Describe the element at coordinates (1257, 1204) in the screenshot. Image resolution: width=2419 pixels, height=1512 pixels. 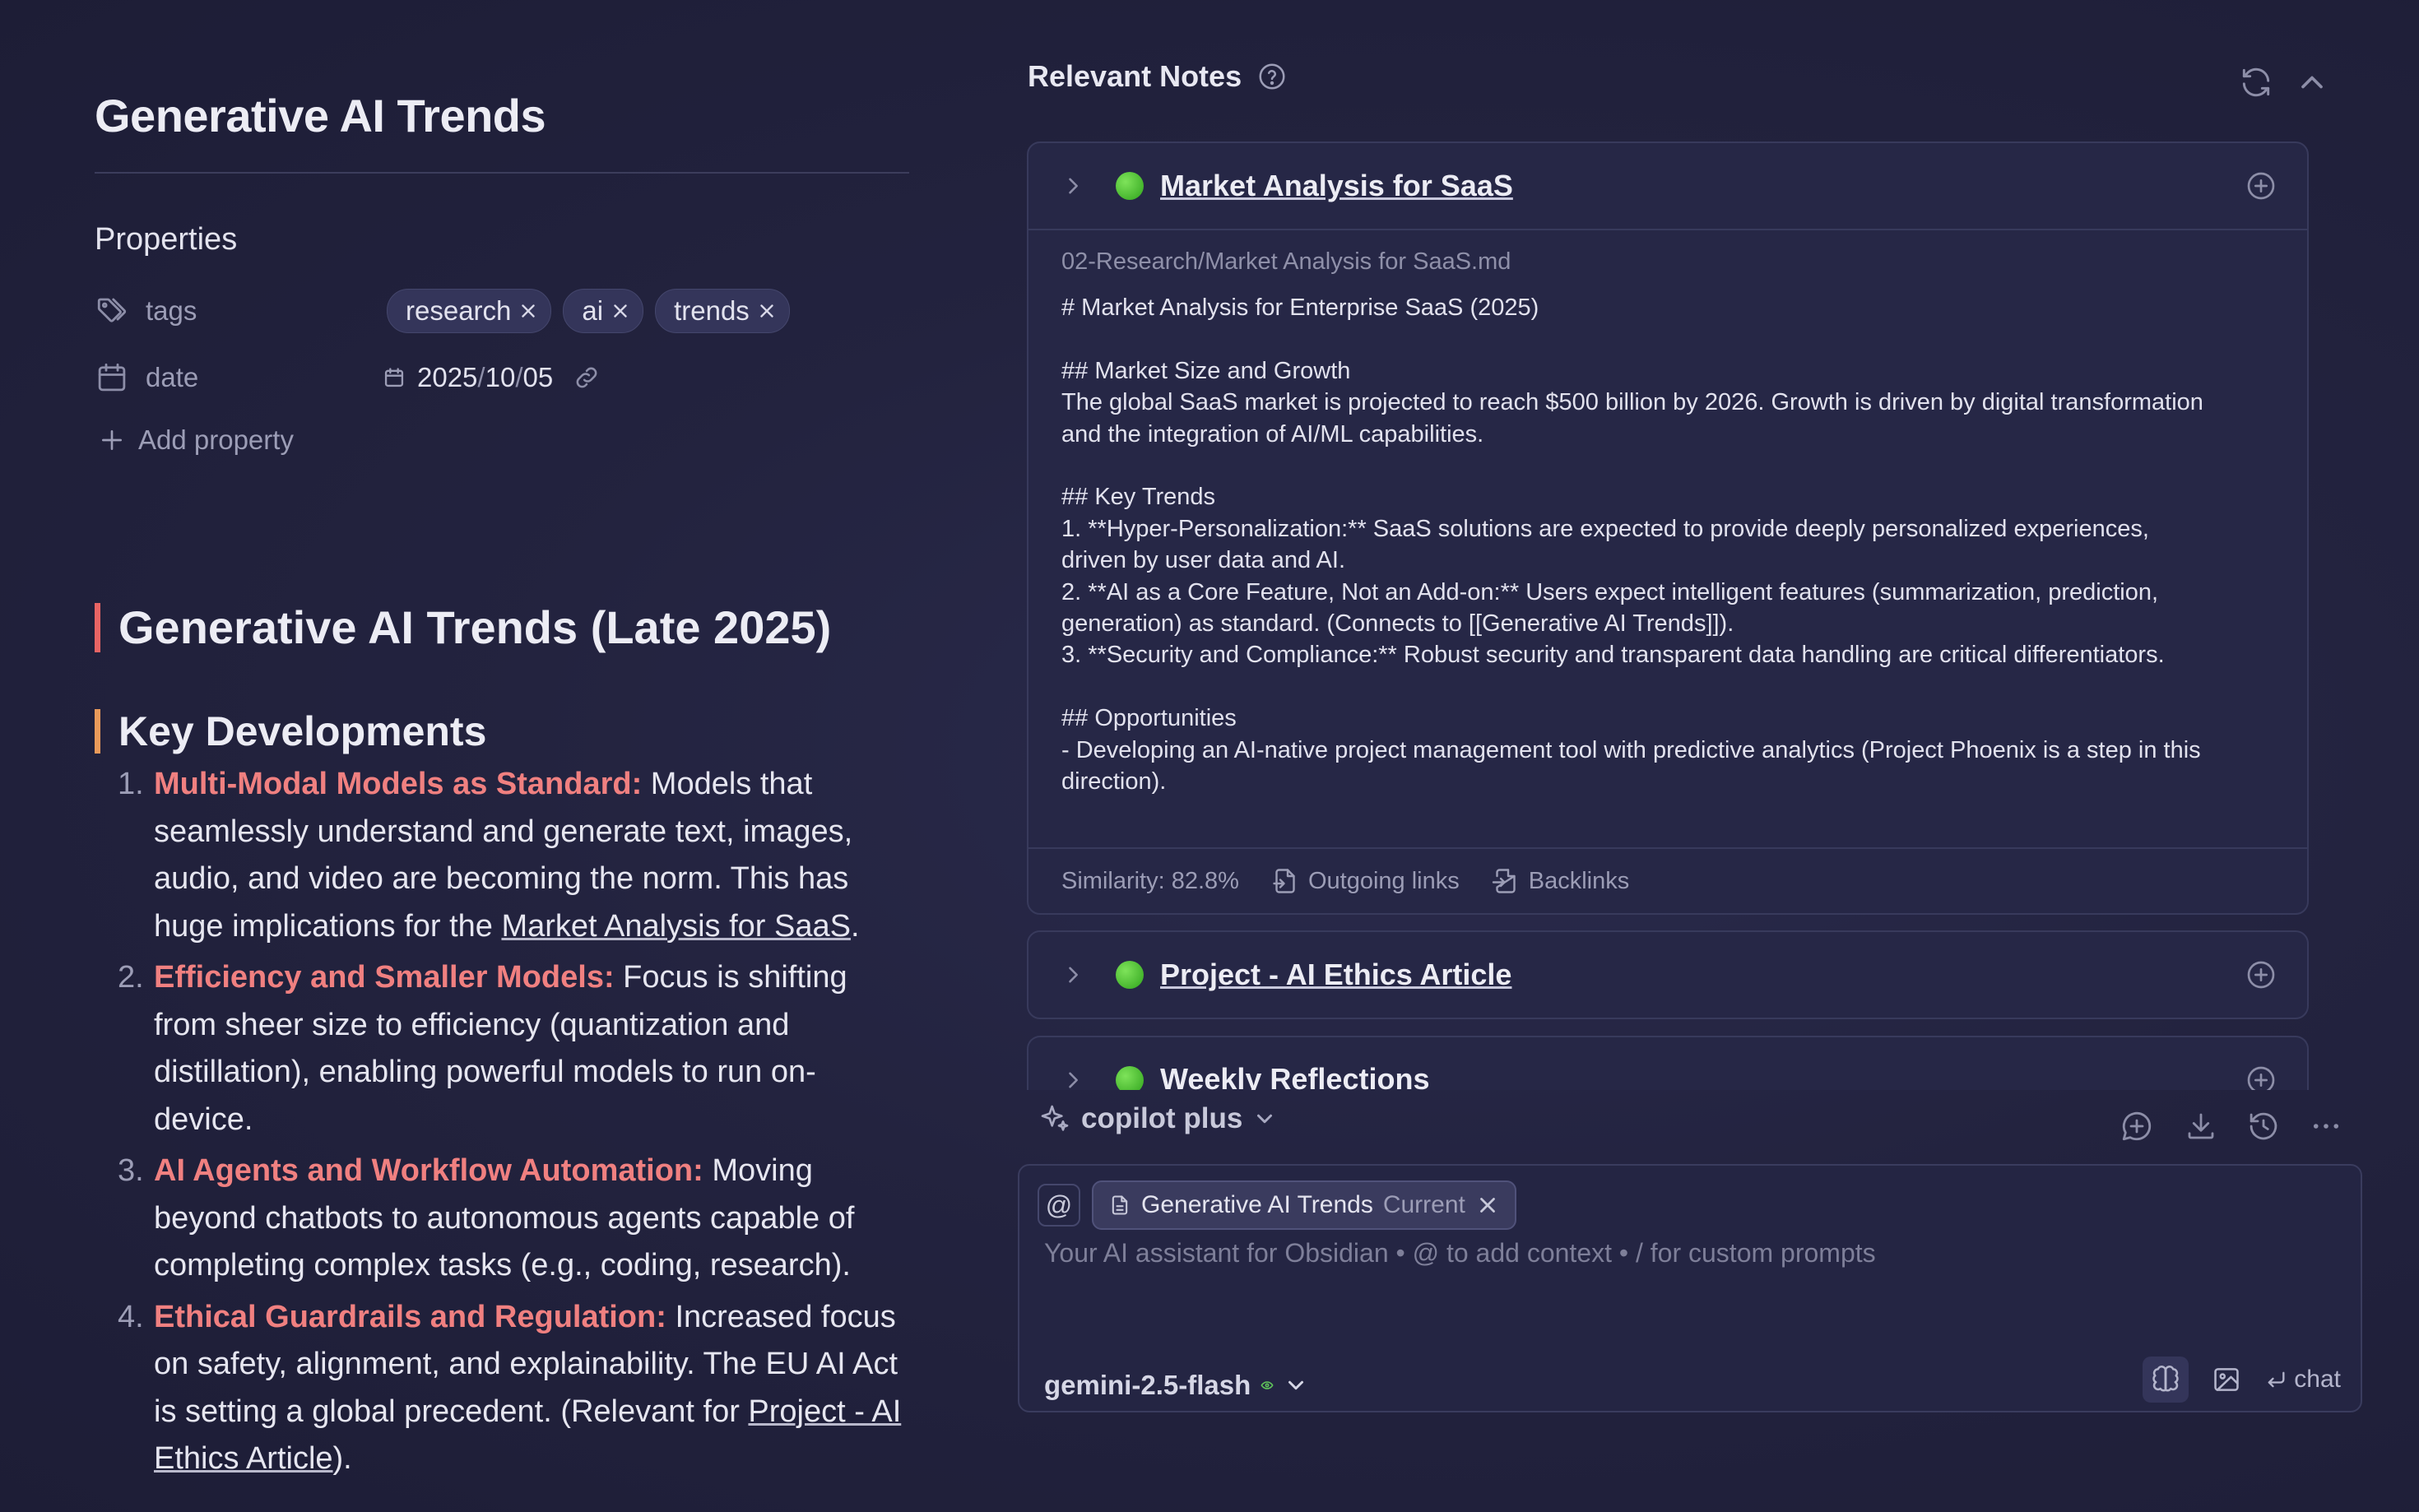
I see `context-chip-label: Generative AI Trends` at that location.